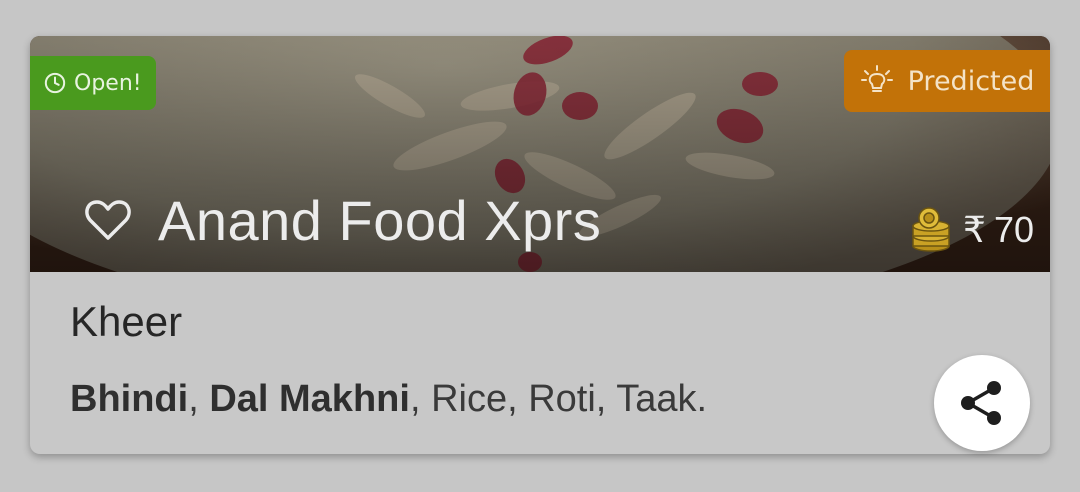  What do you see at coordinates (380, 220) in the screenshot?
I see `restaurant-name: Anand Food Xprs` at bounding box center [380, 220].